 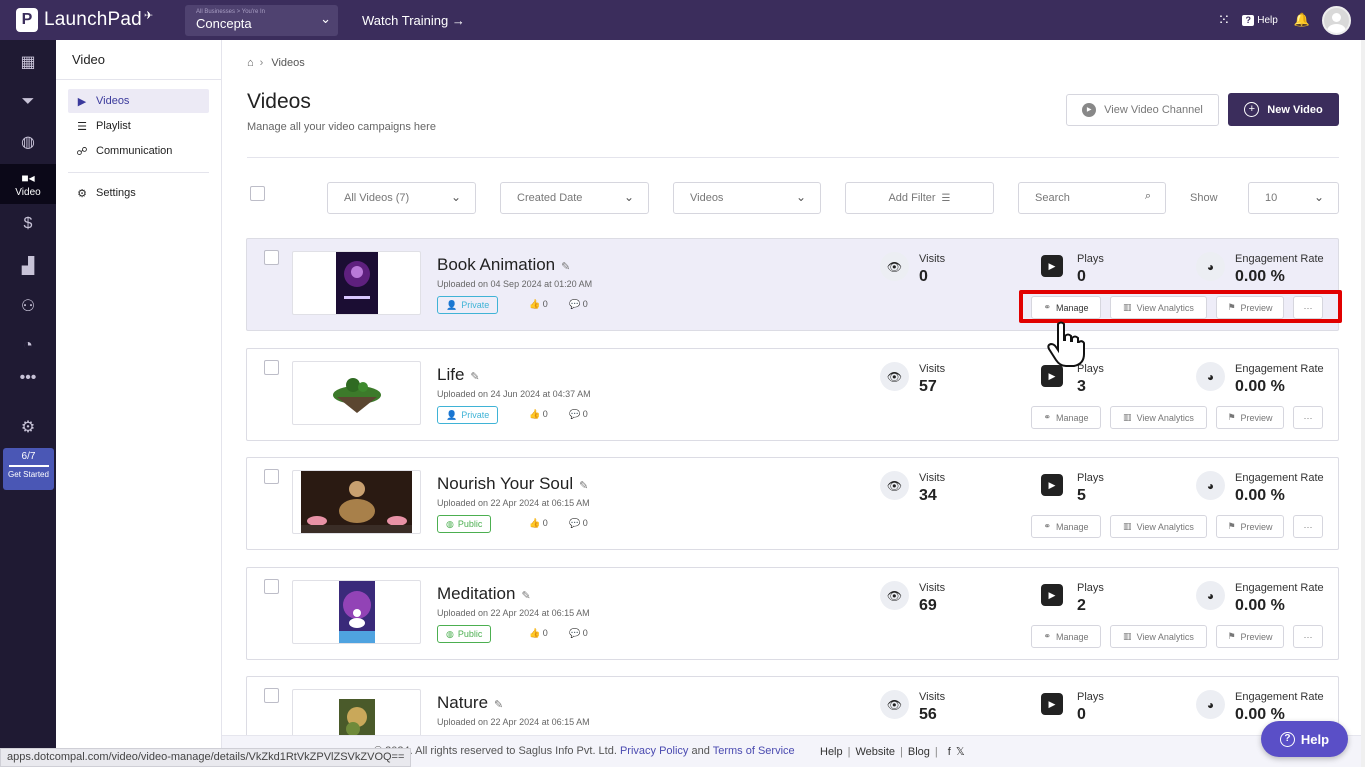 I want to click on video-type-filter: Videos ⌄, so click(x=747, y=198).